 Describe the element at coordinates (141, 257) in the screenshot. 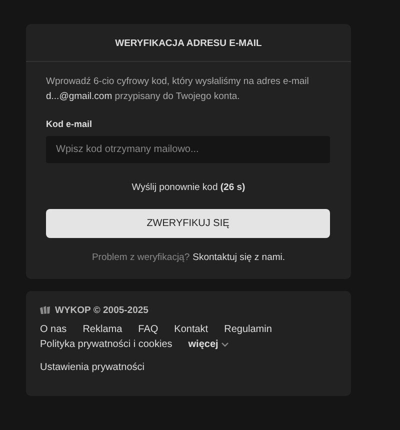

I see `problem-text: Problem z weryfikacją?` at that location.